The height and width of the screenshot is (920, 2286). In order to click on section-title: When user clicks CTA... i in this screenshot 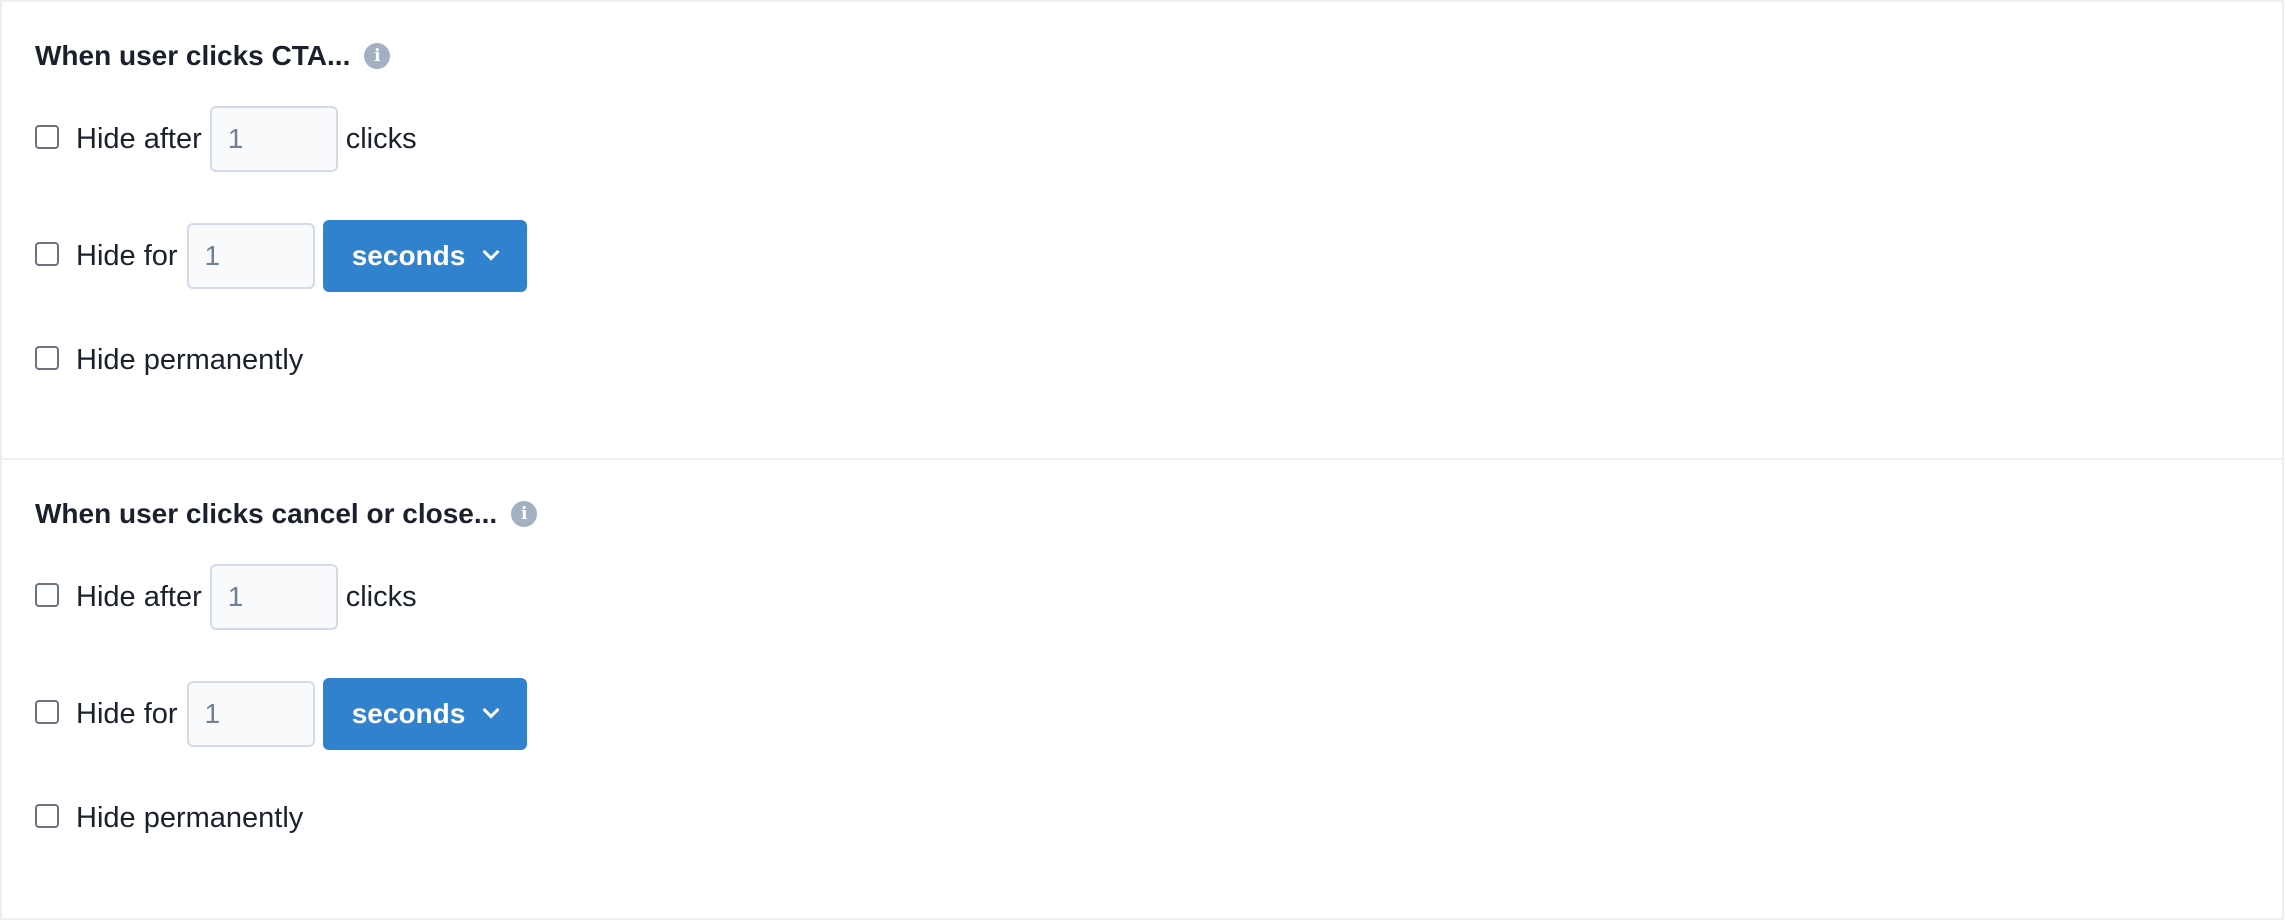, I will do `click(213, 56)`.